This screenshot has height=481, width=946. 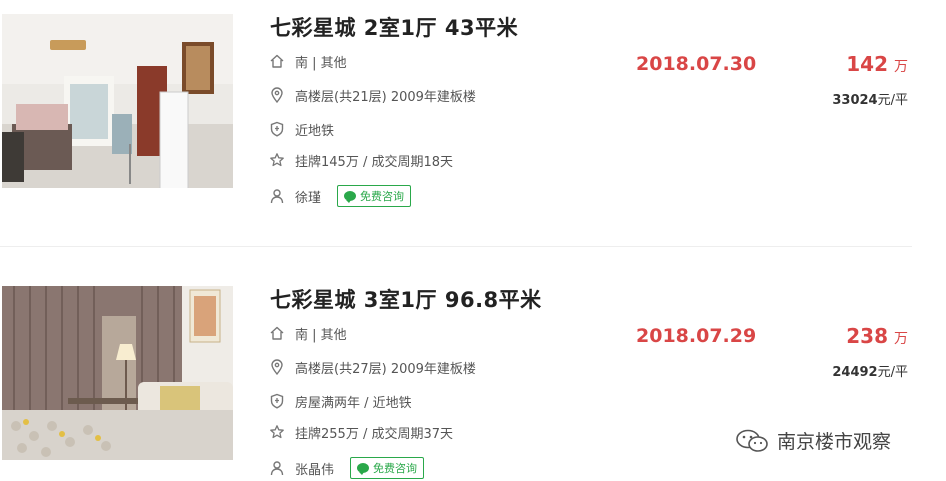 What do you see at coordinates (406, 299) in the screenshot?
I see `listing-title: 七彩星城 3室1厅 96.8平米` at bounding box center [406, 299].